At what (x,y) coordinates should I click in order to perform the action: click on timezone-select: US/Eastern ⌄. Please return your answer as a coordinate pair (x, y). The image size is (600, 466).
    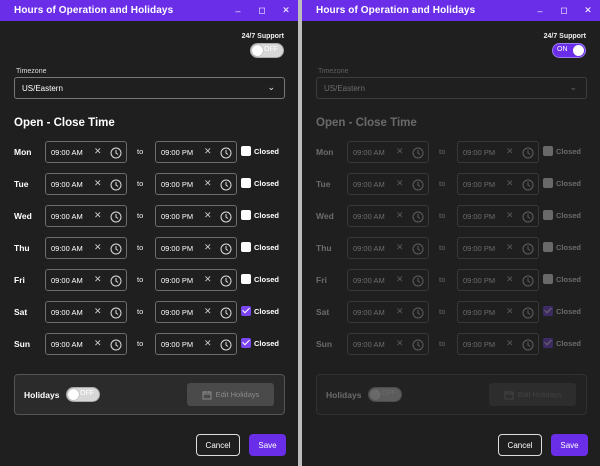
    Looking at the image, I should click on (451, 88).